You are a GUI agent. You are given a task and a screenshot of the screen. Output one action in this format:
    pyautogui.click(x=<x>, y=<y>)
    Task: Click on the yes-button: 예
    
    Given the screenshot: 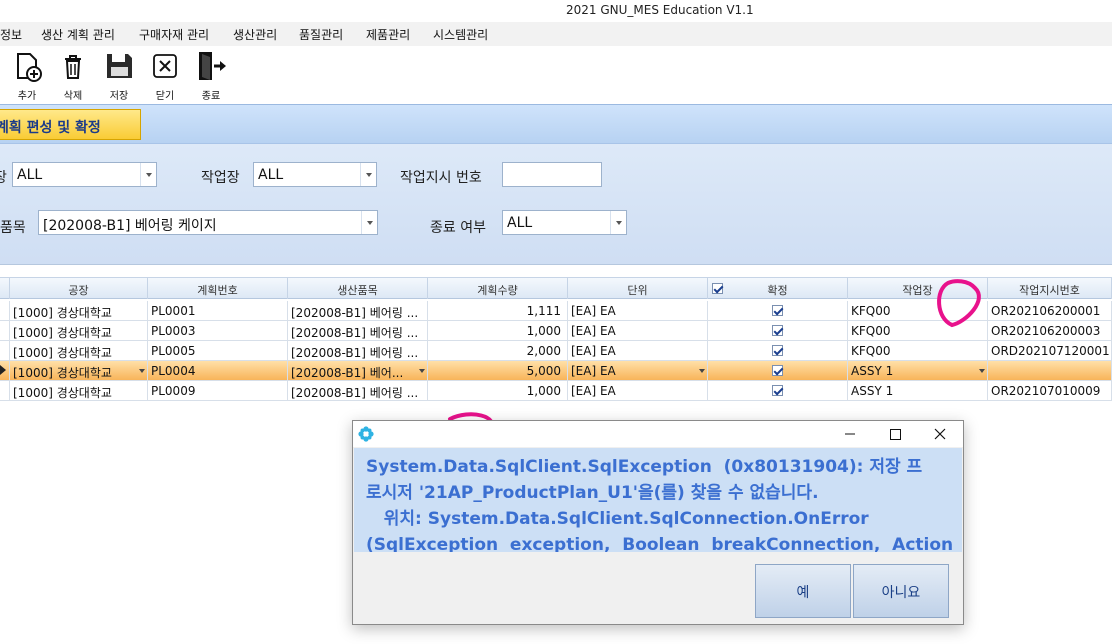 What is the action you would take?
    pyautogui.click(x=803, y=591)
    